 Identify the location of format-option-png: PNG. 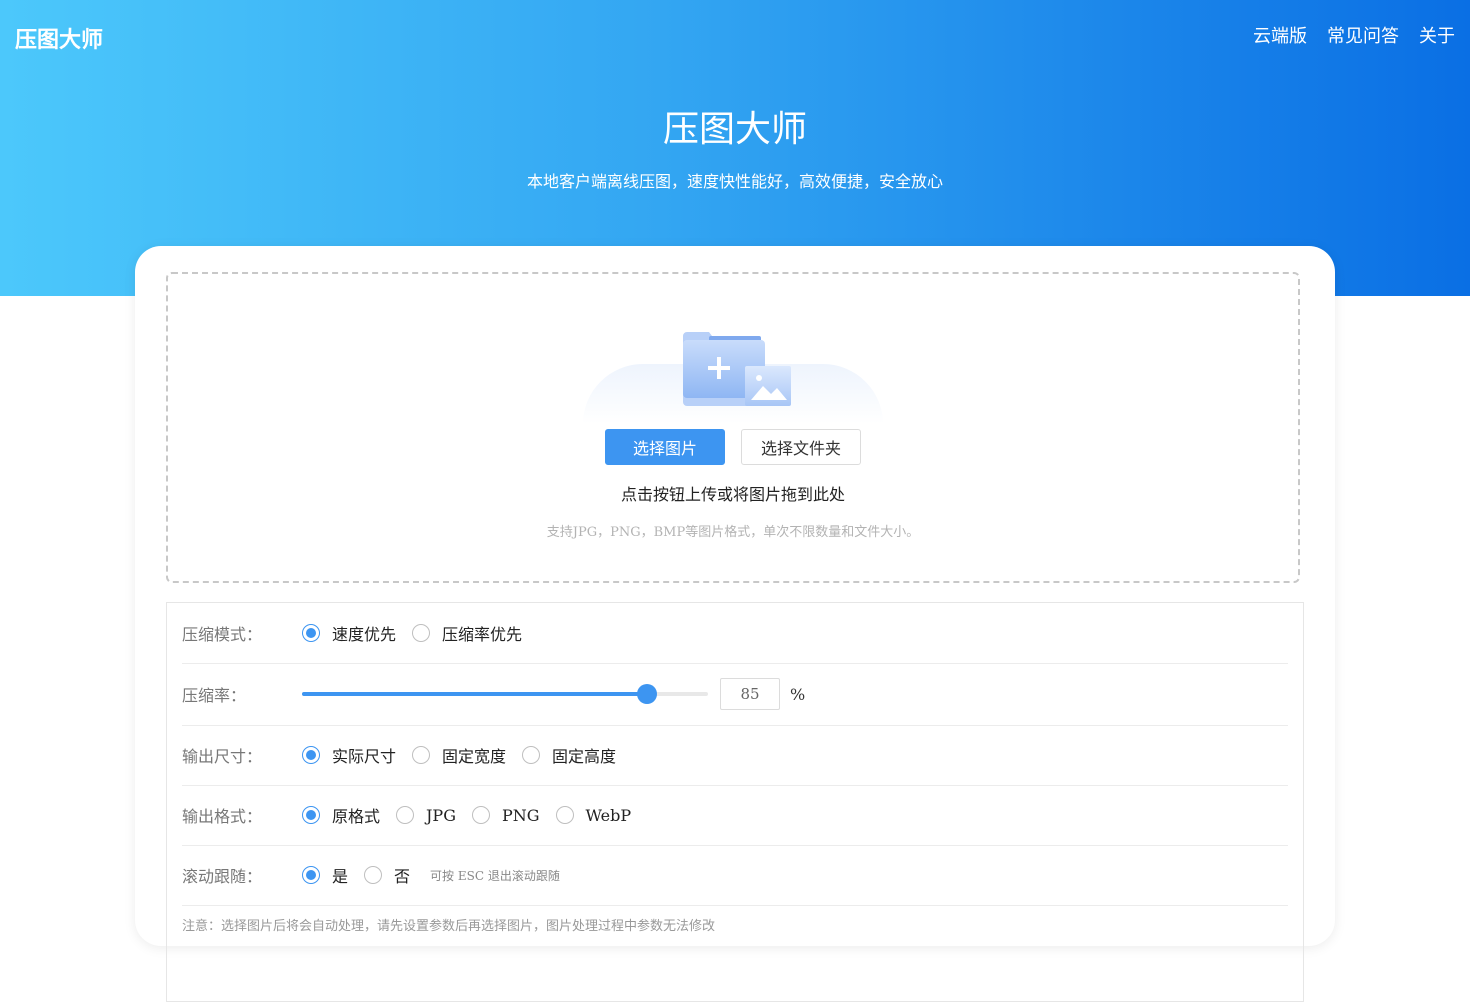
(505, 815).